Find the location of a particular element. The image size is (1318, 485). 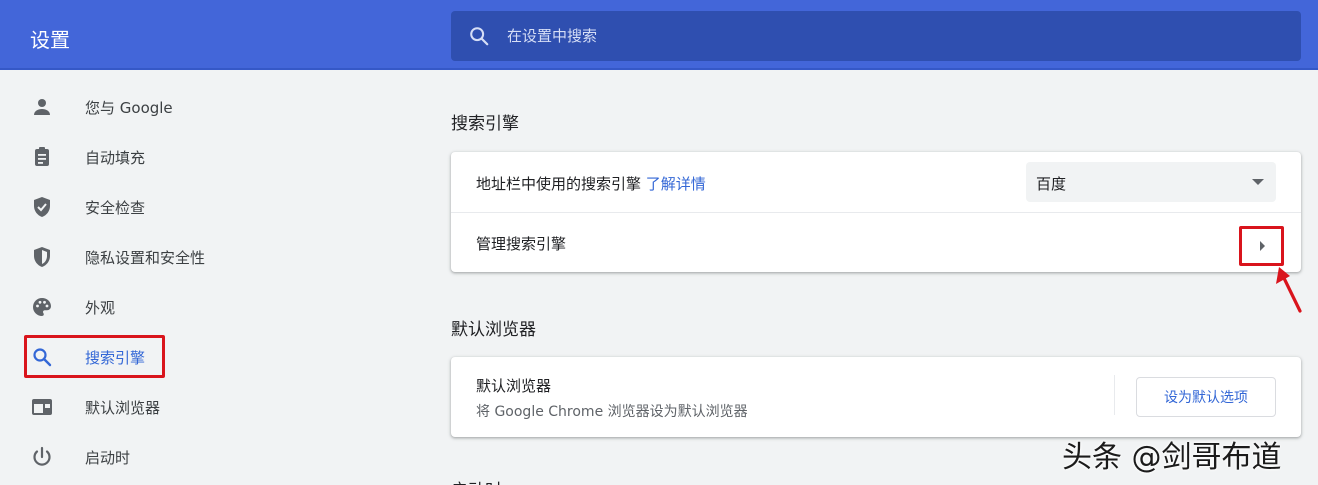

default-browser-card: 默认浏览器 将 Google Chrome 浏览器设为默认浏览器 设为默认选项 is located at coordinates (876, 397).